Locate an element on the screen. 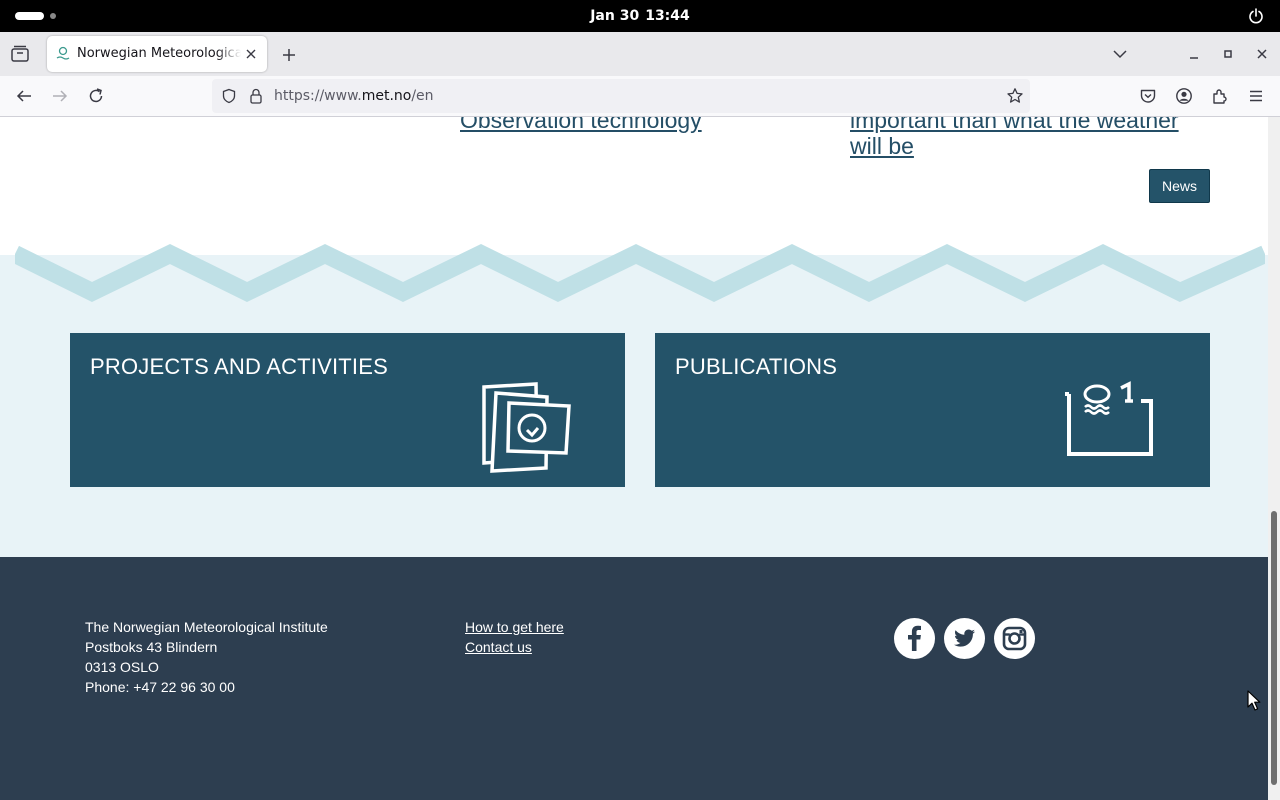  news-link-observation: Observation technology is located at coordinates (581, 125).